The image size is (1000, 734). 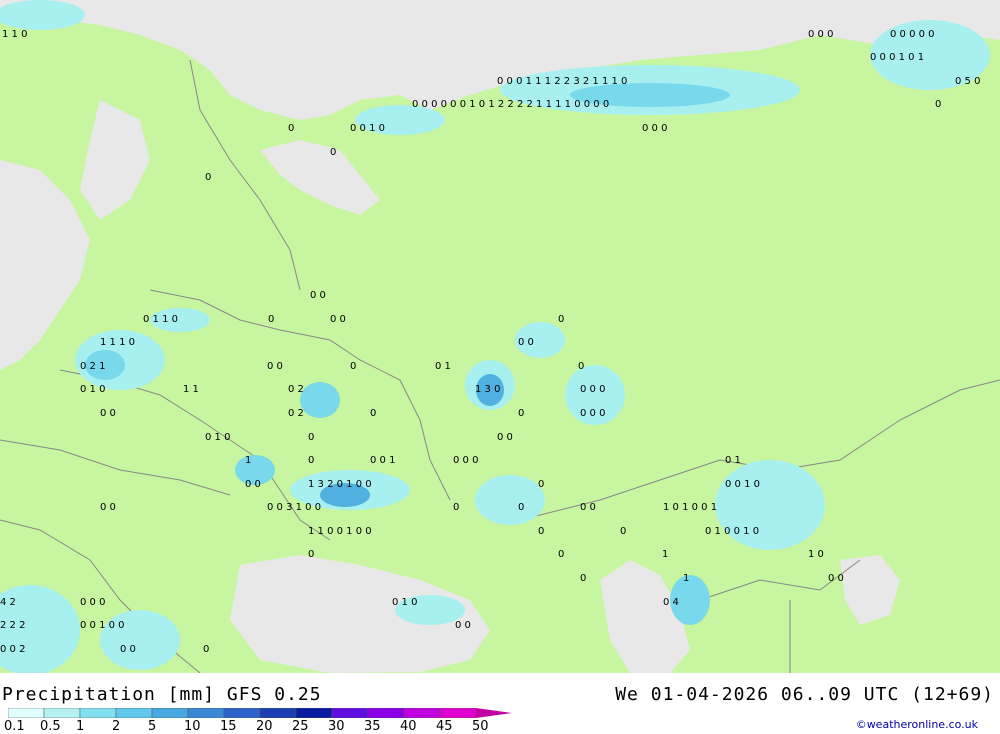 I want to click on grid-value: 0 2 1, so click(x=92, y=366).